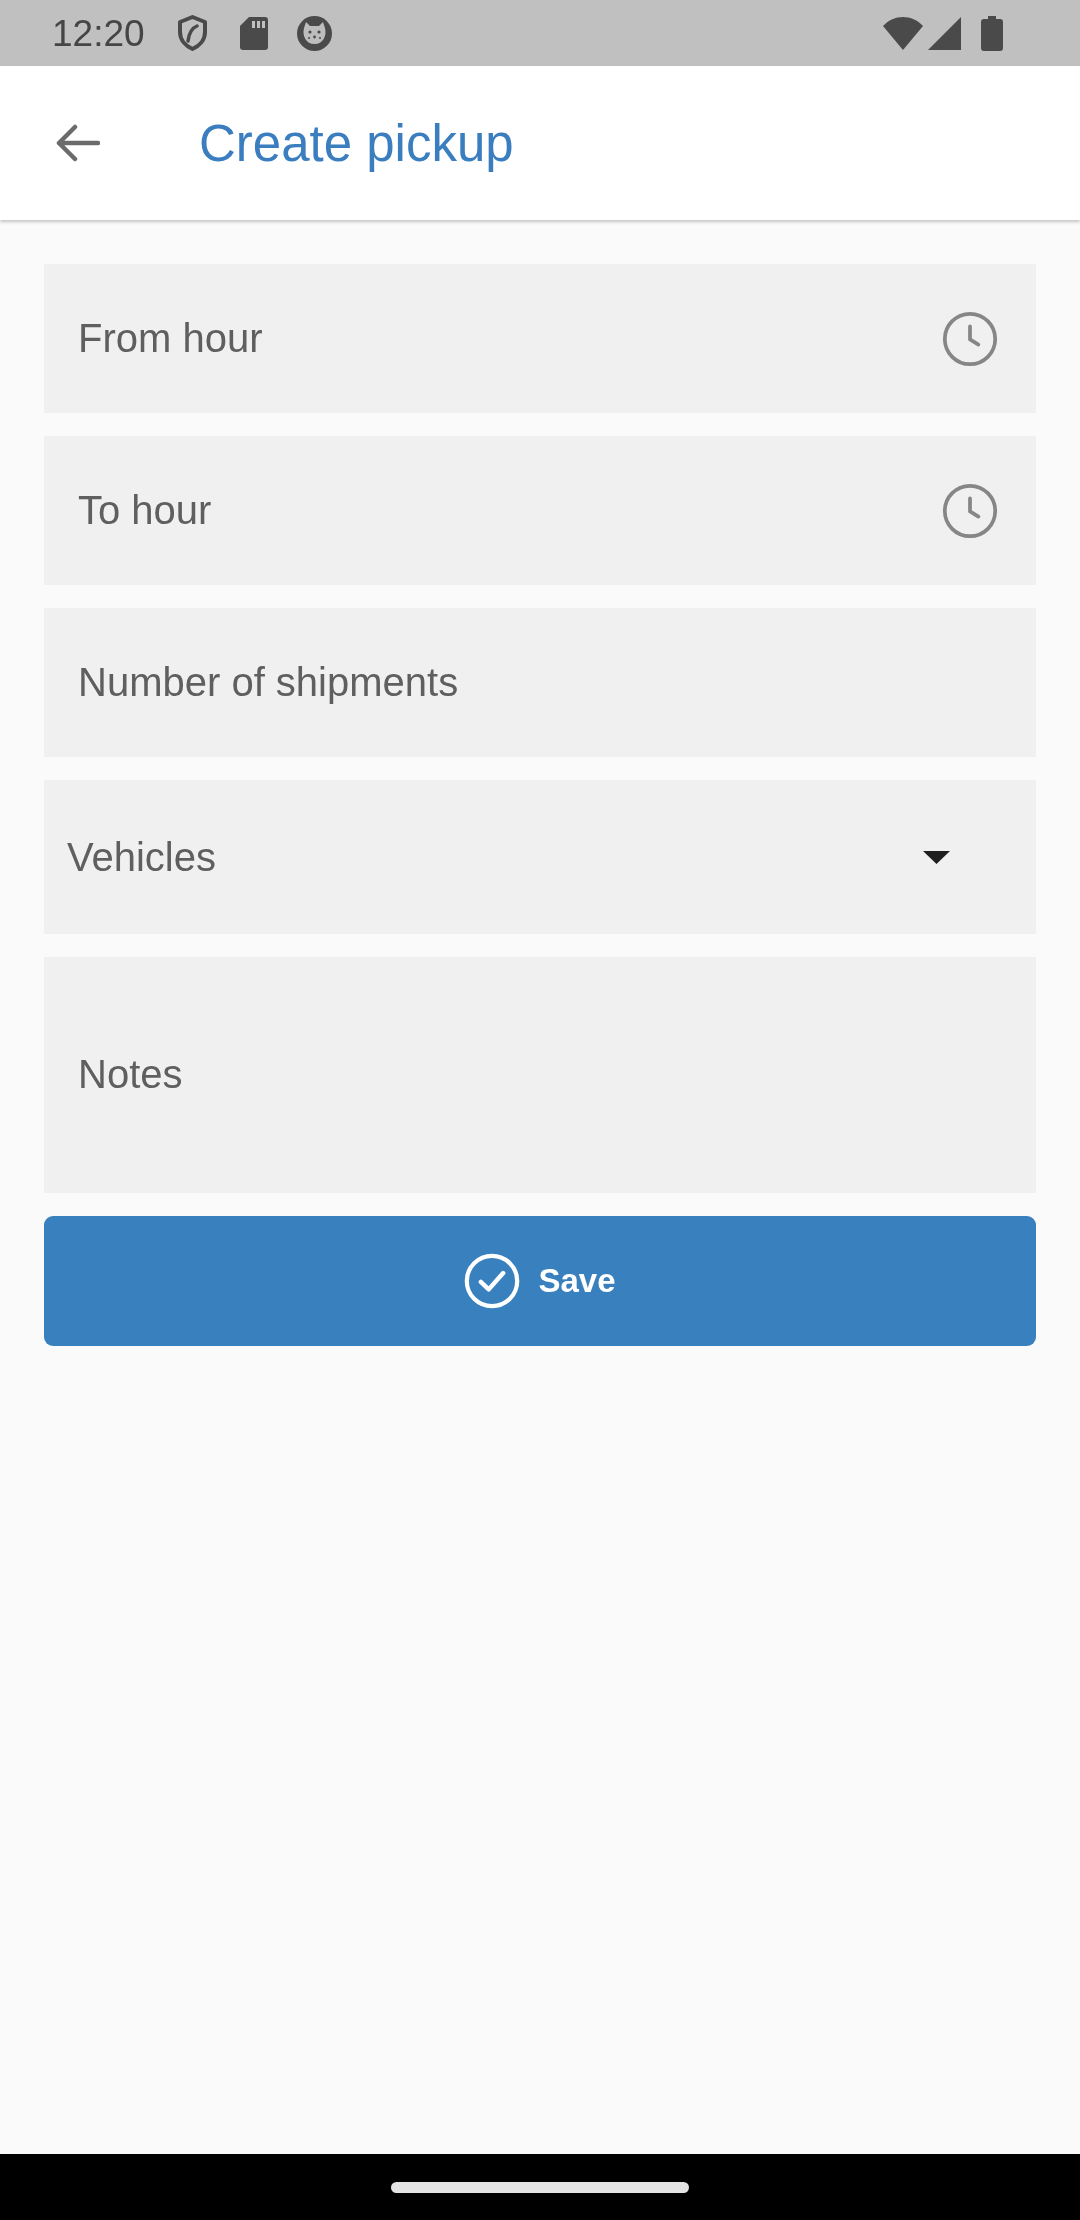  I want to click on wifi-icon, so click(903, 33).